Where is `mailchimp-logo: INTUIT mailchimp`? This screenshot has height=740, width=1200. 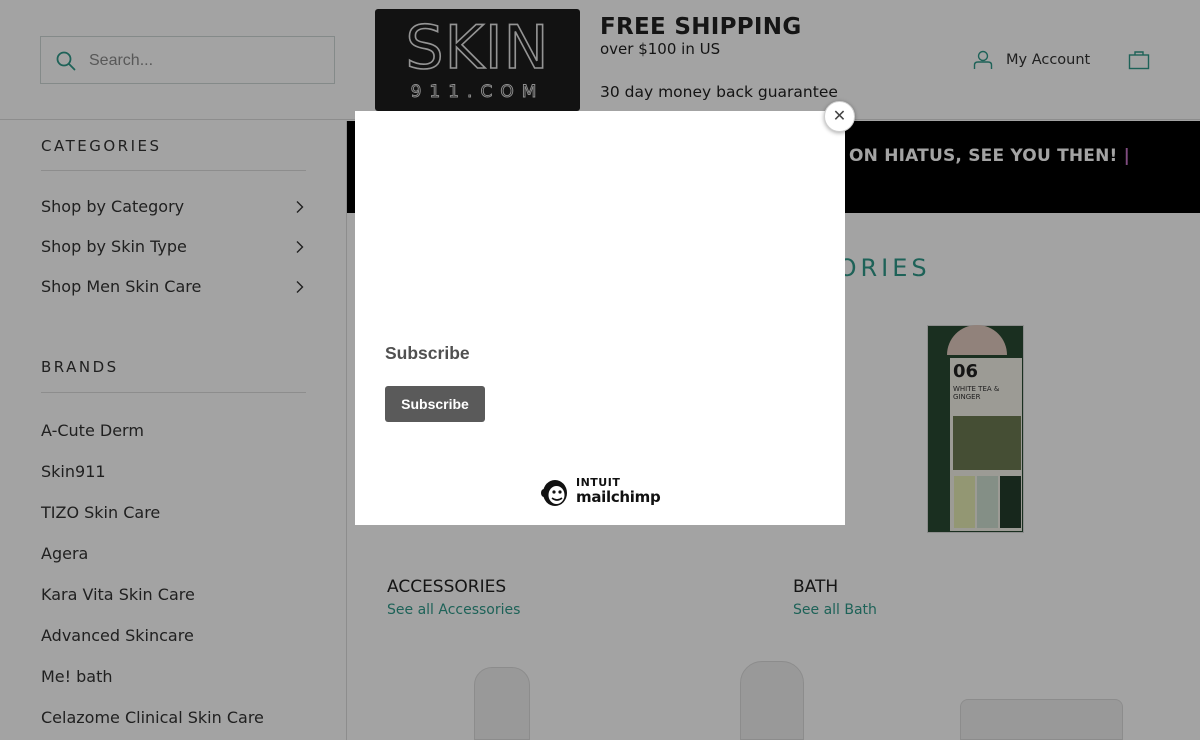
mailchimp-logo: INTUIT mailchimp is located at coordinates (603, 493).